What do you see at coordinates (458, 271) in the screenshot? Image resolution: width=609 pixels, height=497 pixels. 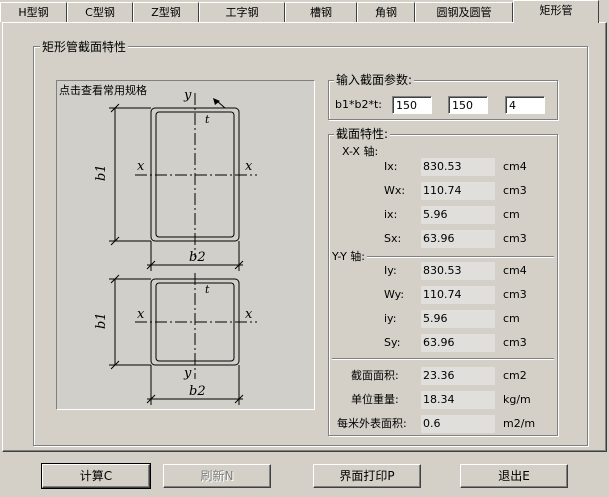 I see `iy-value: 830.53` at bounding box center [458, 271].